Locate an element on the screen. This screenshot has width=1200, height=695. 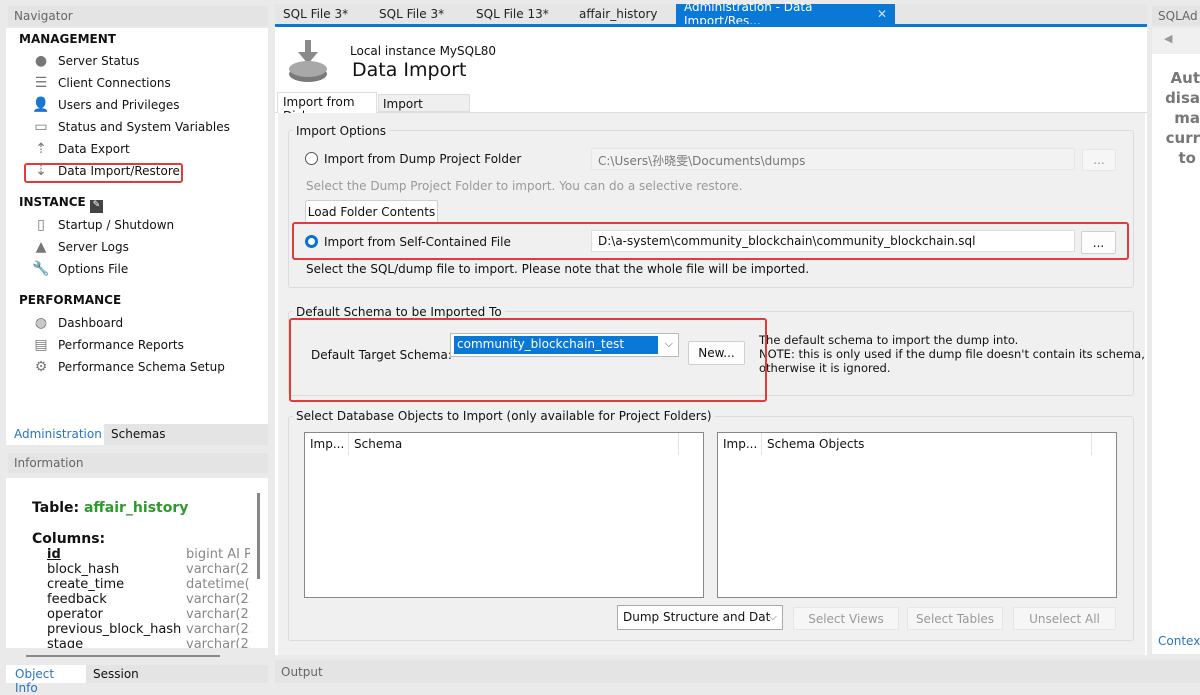
instance-heading: INSTANCE ✎ is located at coordinates (61, 204).